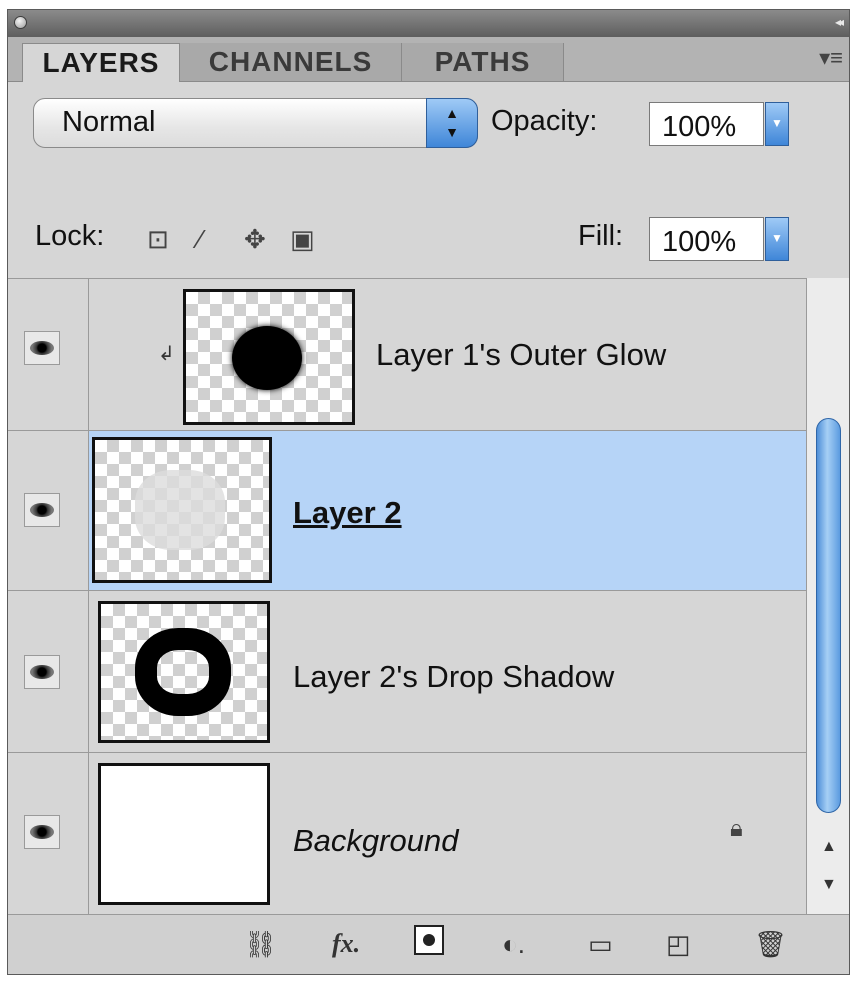  Describe the element at coordinates (429, 940) in the screenshot. I see `mask-icon` at that location.